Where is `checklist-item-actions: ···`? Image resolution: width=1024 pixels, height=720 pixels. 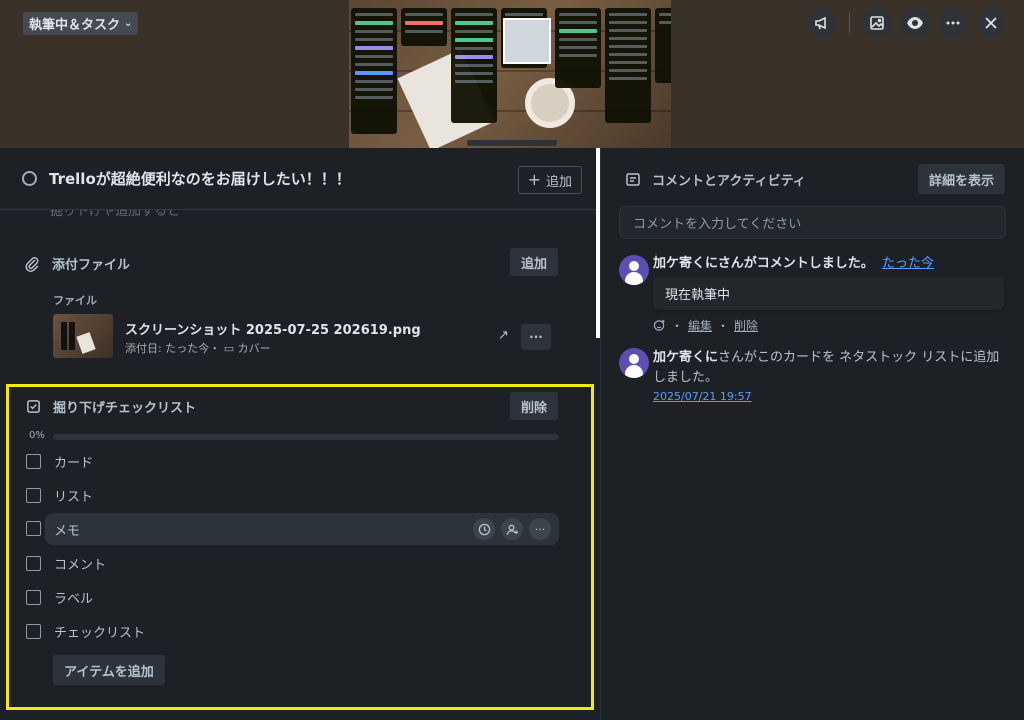 checklist-item-actions: ··· is located at coordinates (512, 529).